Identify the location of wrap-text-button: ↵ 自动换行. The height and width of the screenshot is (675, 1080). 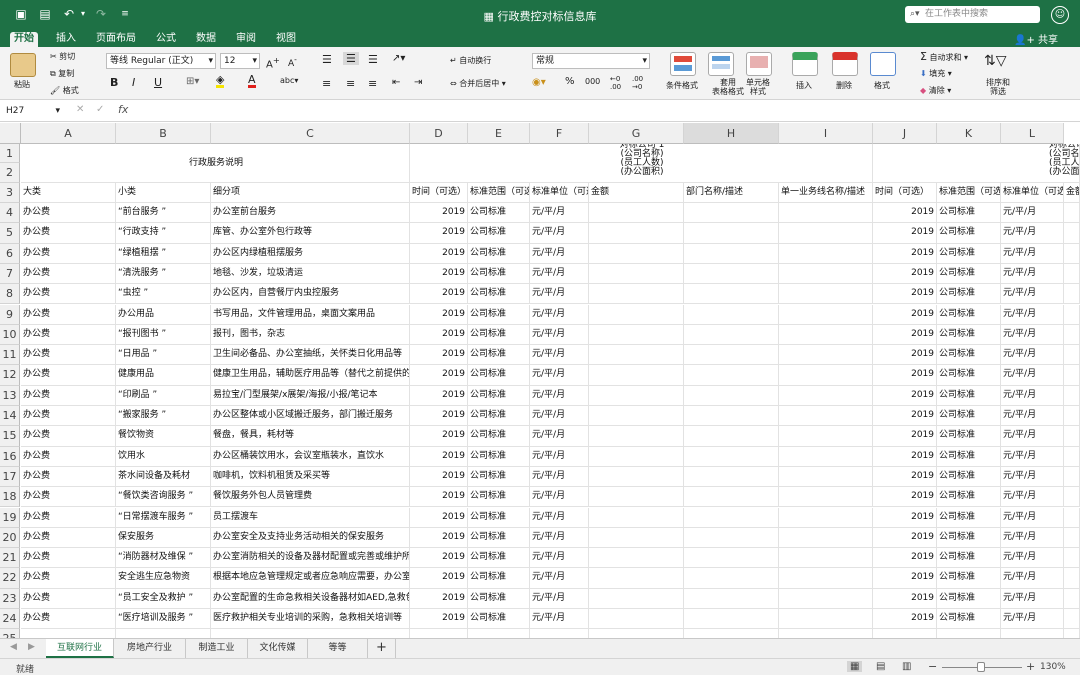
(470, 60).